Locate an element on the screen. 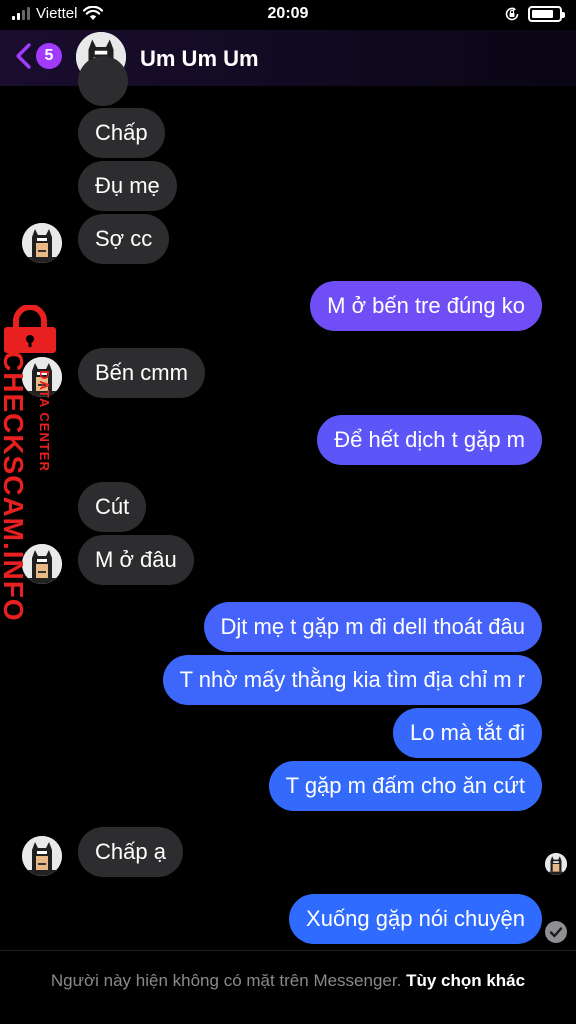 The height and width of the screenshot is (1024, 576). status-right is located at coordinates (534, 14).